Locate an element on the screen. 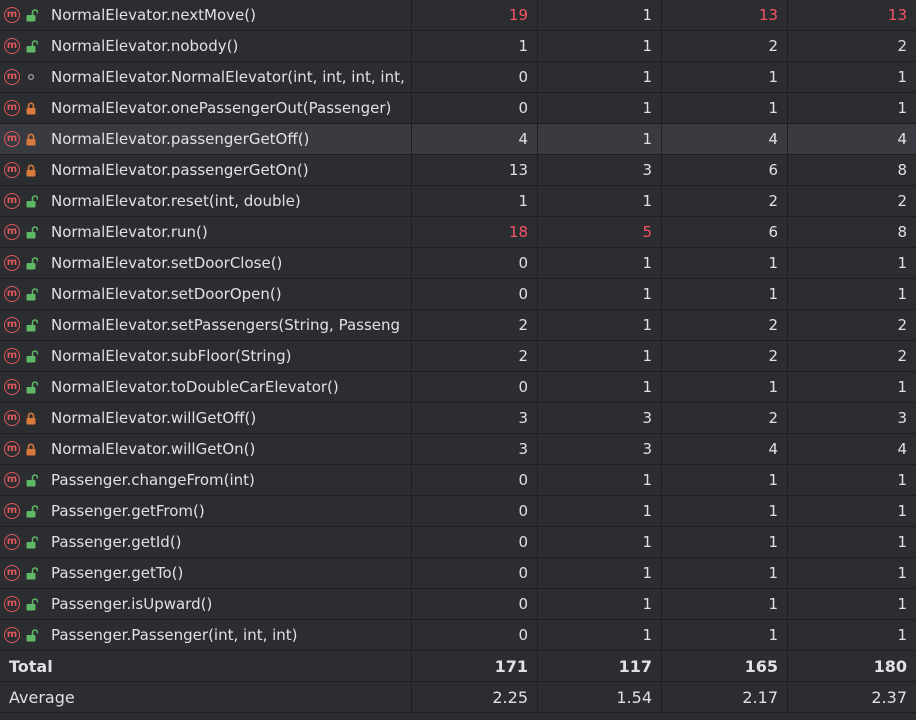 The height and width of the screenshot is (720, 916). metric-value-1: 4 is located at coordinates (475, 139).